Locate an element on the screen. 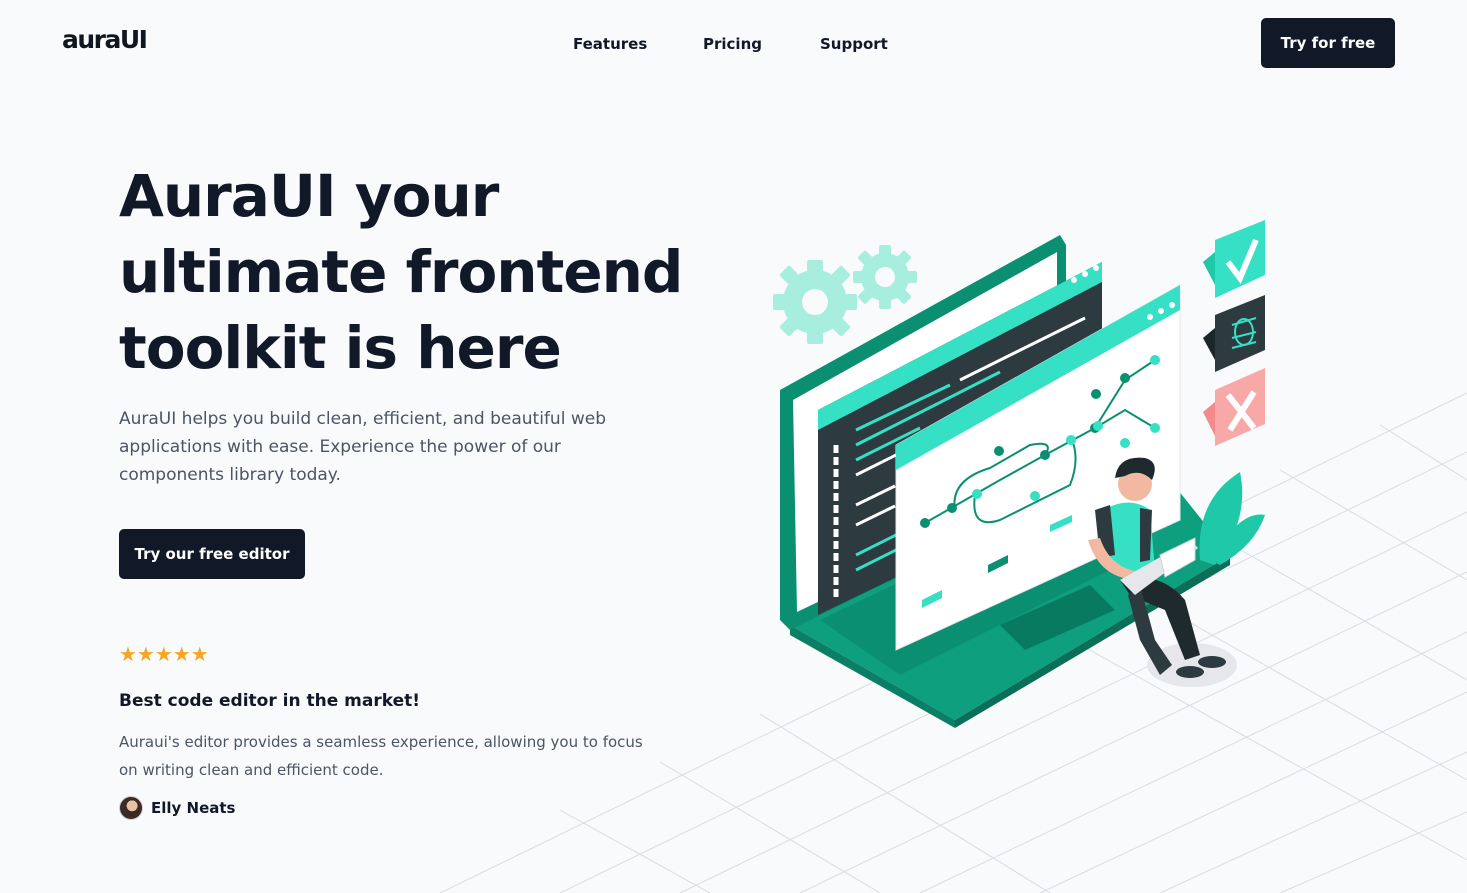 The image size is (1467, 893). nav-link-pricing: Pricing is located at coordinates (732, 44).